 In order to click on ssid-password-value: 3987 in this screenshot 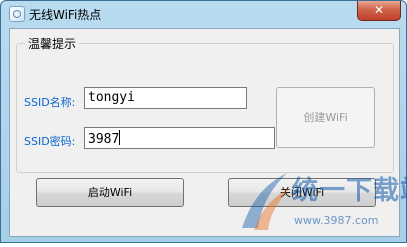, I will do `click(104, 139)`.